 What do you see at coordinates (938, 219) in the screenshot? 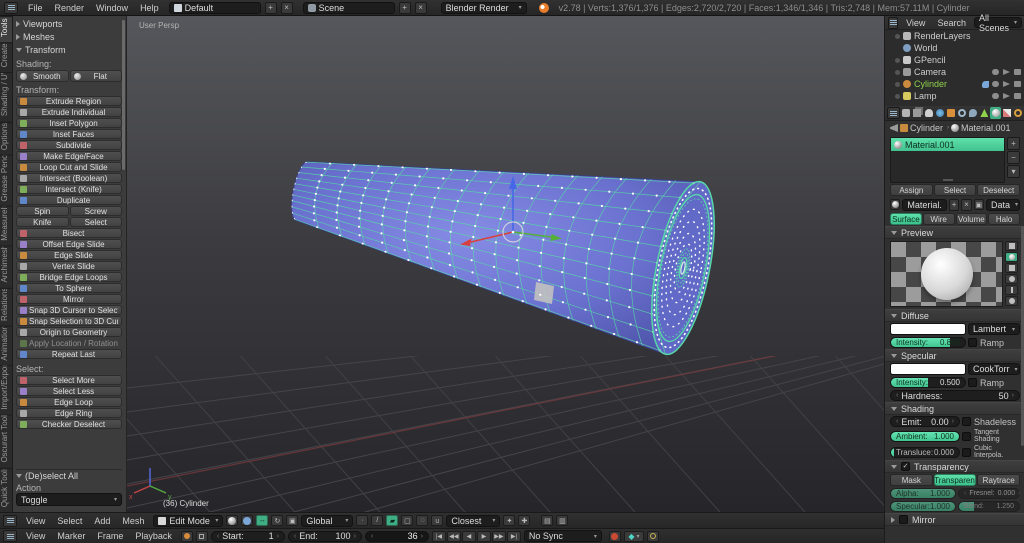
I see `wire-type-button: Wire` at bounding box center [938, 219].